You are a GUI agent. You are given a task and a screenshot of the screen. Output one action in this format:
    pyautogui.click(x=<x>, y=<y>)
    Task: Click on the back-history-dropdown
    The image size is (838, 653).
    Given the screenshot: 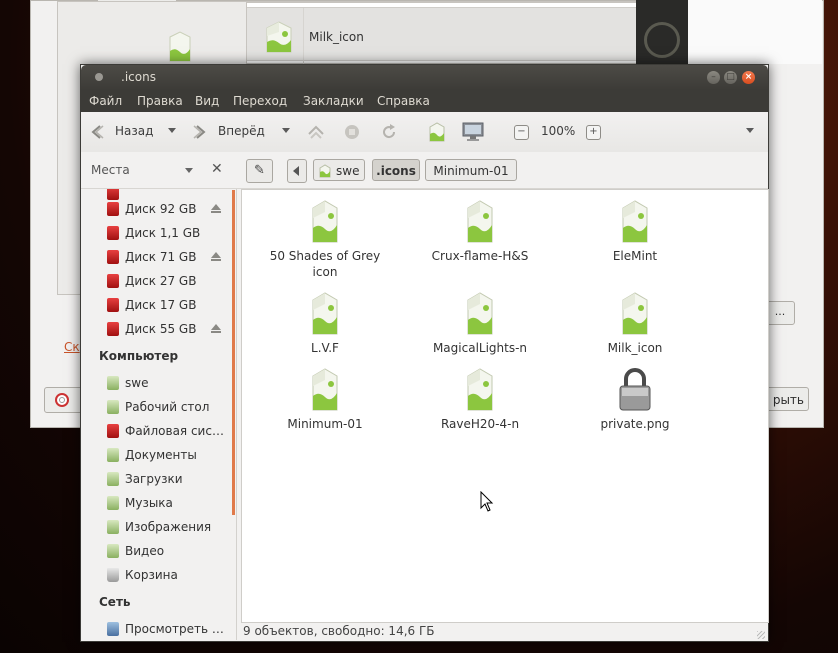 What is the action you would take?
    pyautogui.click(x=172, y=130)
    